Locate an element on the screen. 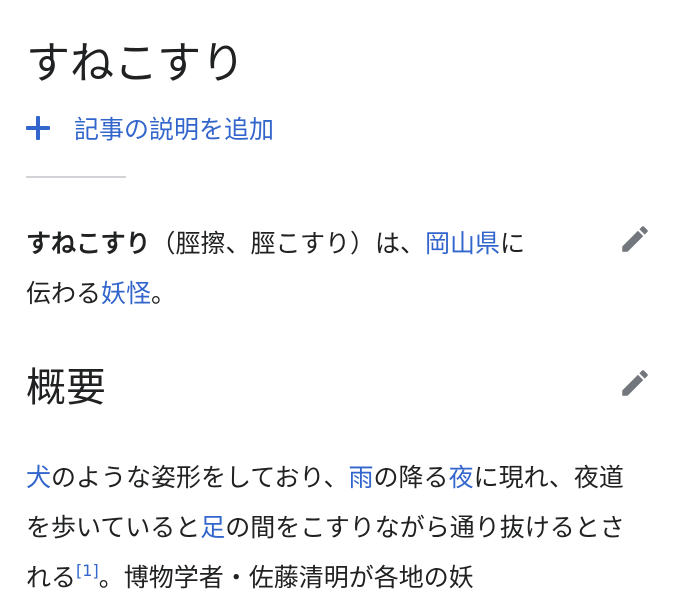 This screenshot has width=680, height=609. add-description-label: 記事の説明を追加 is located at coordinates (174, 129).